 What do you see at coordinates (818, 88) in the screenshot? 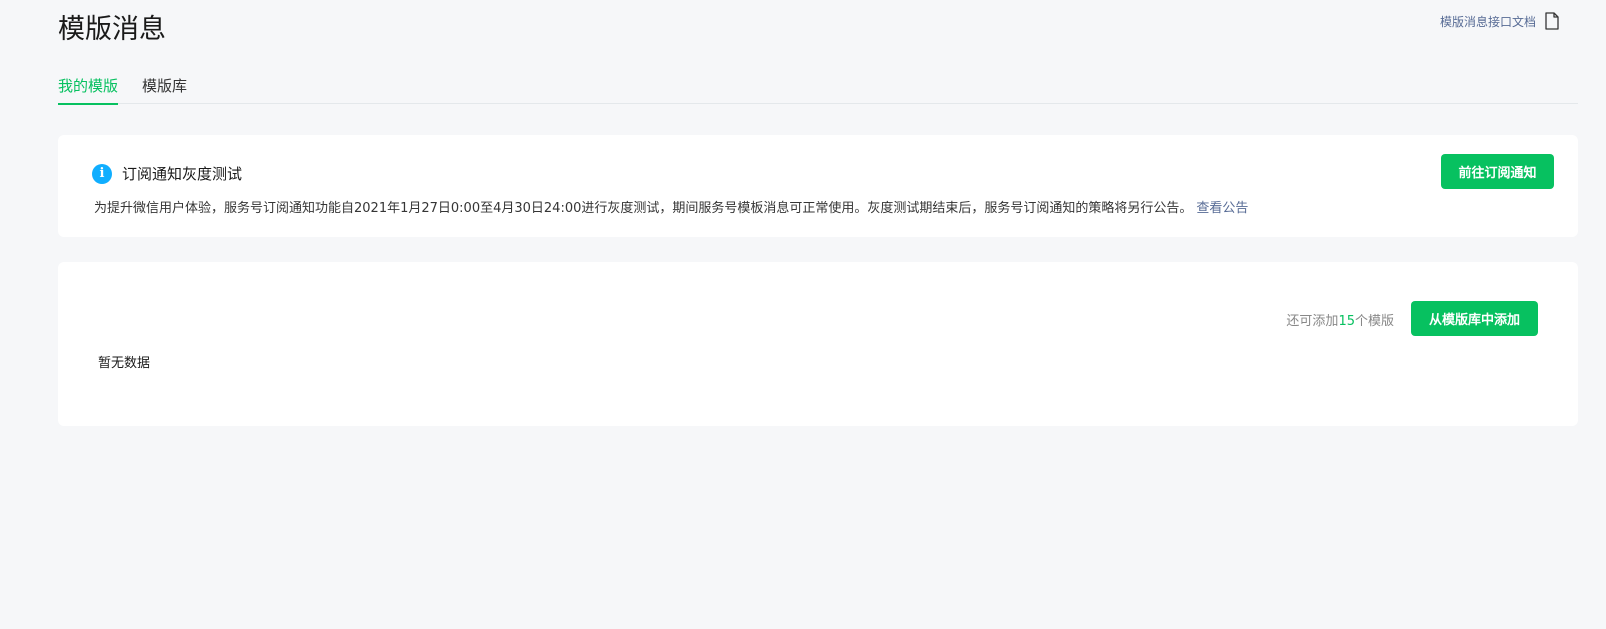
I see `tab-bar: 我的模版 模版库` at bounding box center [818, 88].